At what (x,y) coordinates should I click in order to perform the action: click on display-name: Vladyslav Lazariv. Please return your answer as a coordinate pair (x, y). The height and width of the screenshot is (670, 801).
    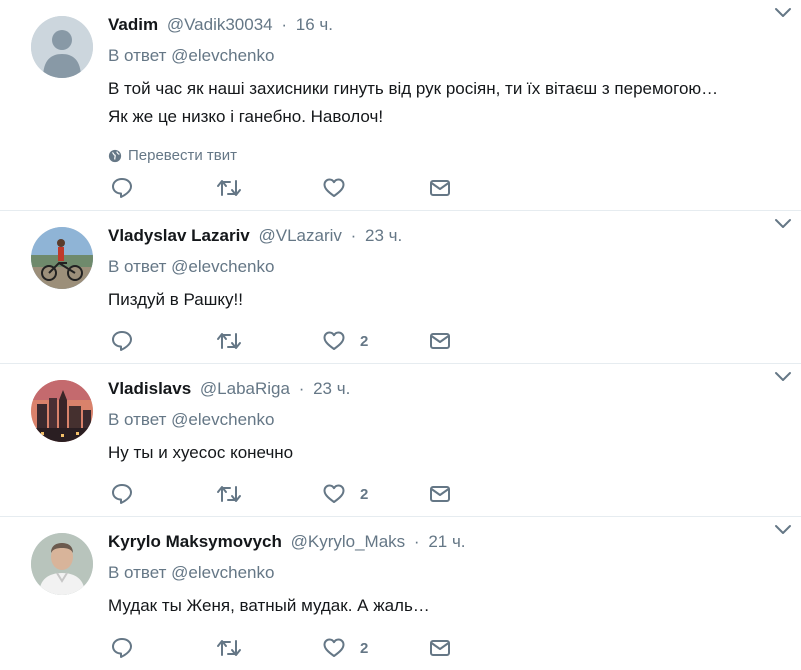
    Looking at the image, I should click on (179, 235).